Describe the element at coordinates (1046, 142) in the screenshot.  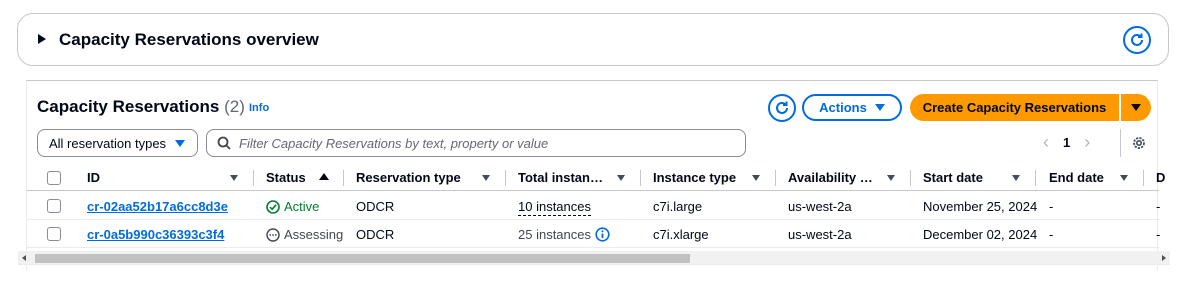
I see `chevron-left-icon: ‹` at that location.